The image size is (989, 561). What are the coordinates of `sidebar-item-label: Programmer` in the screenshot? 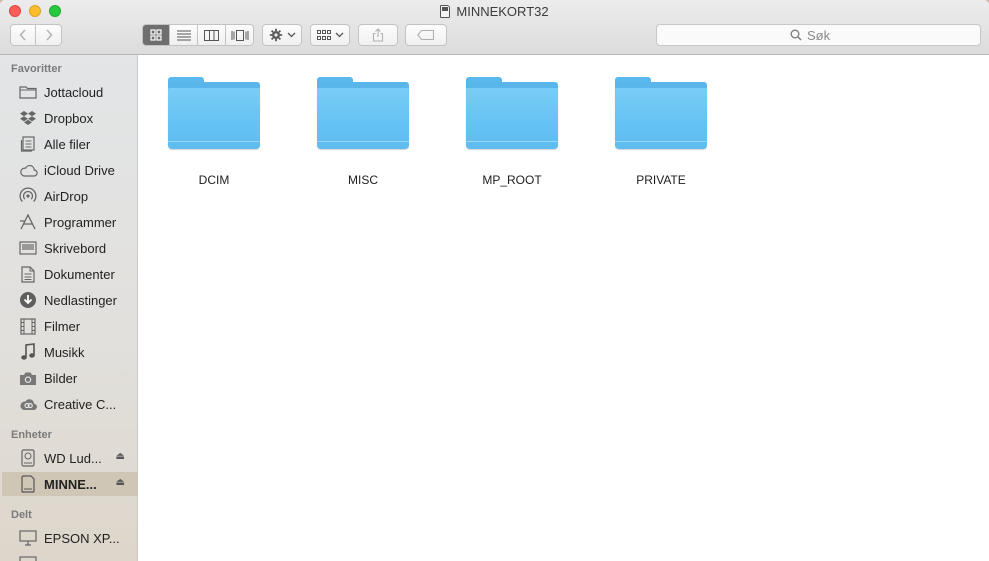 It's located at (80, 222).